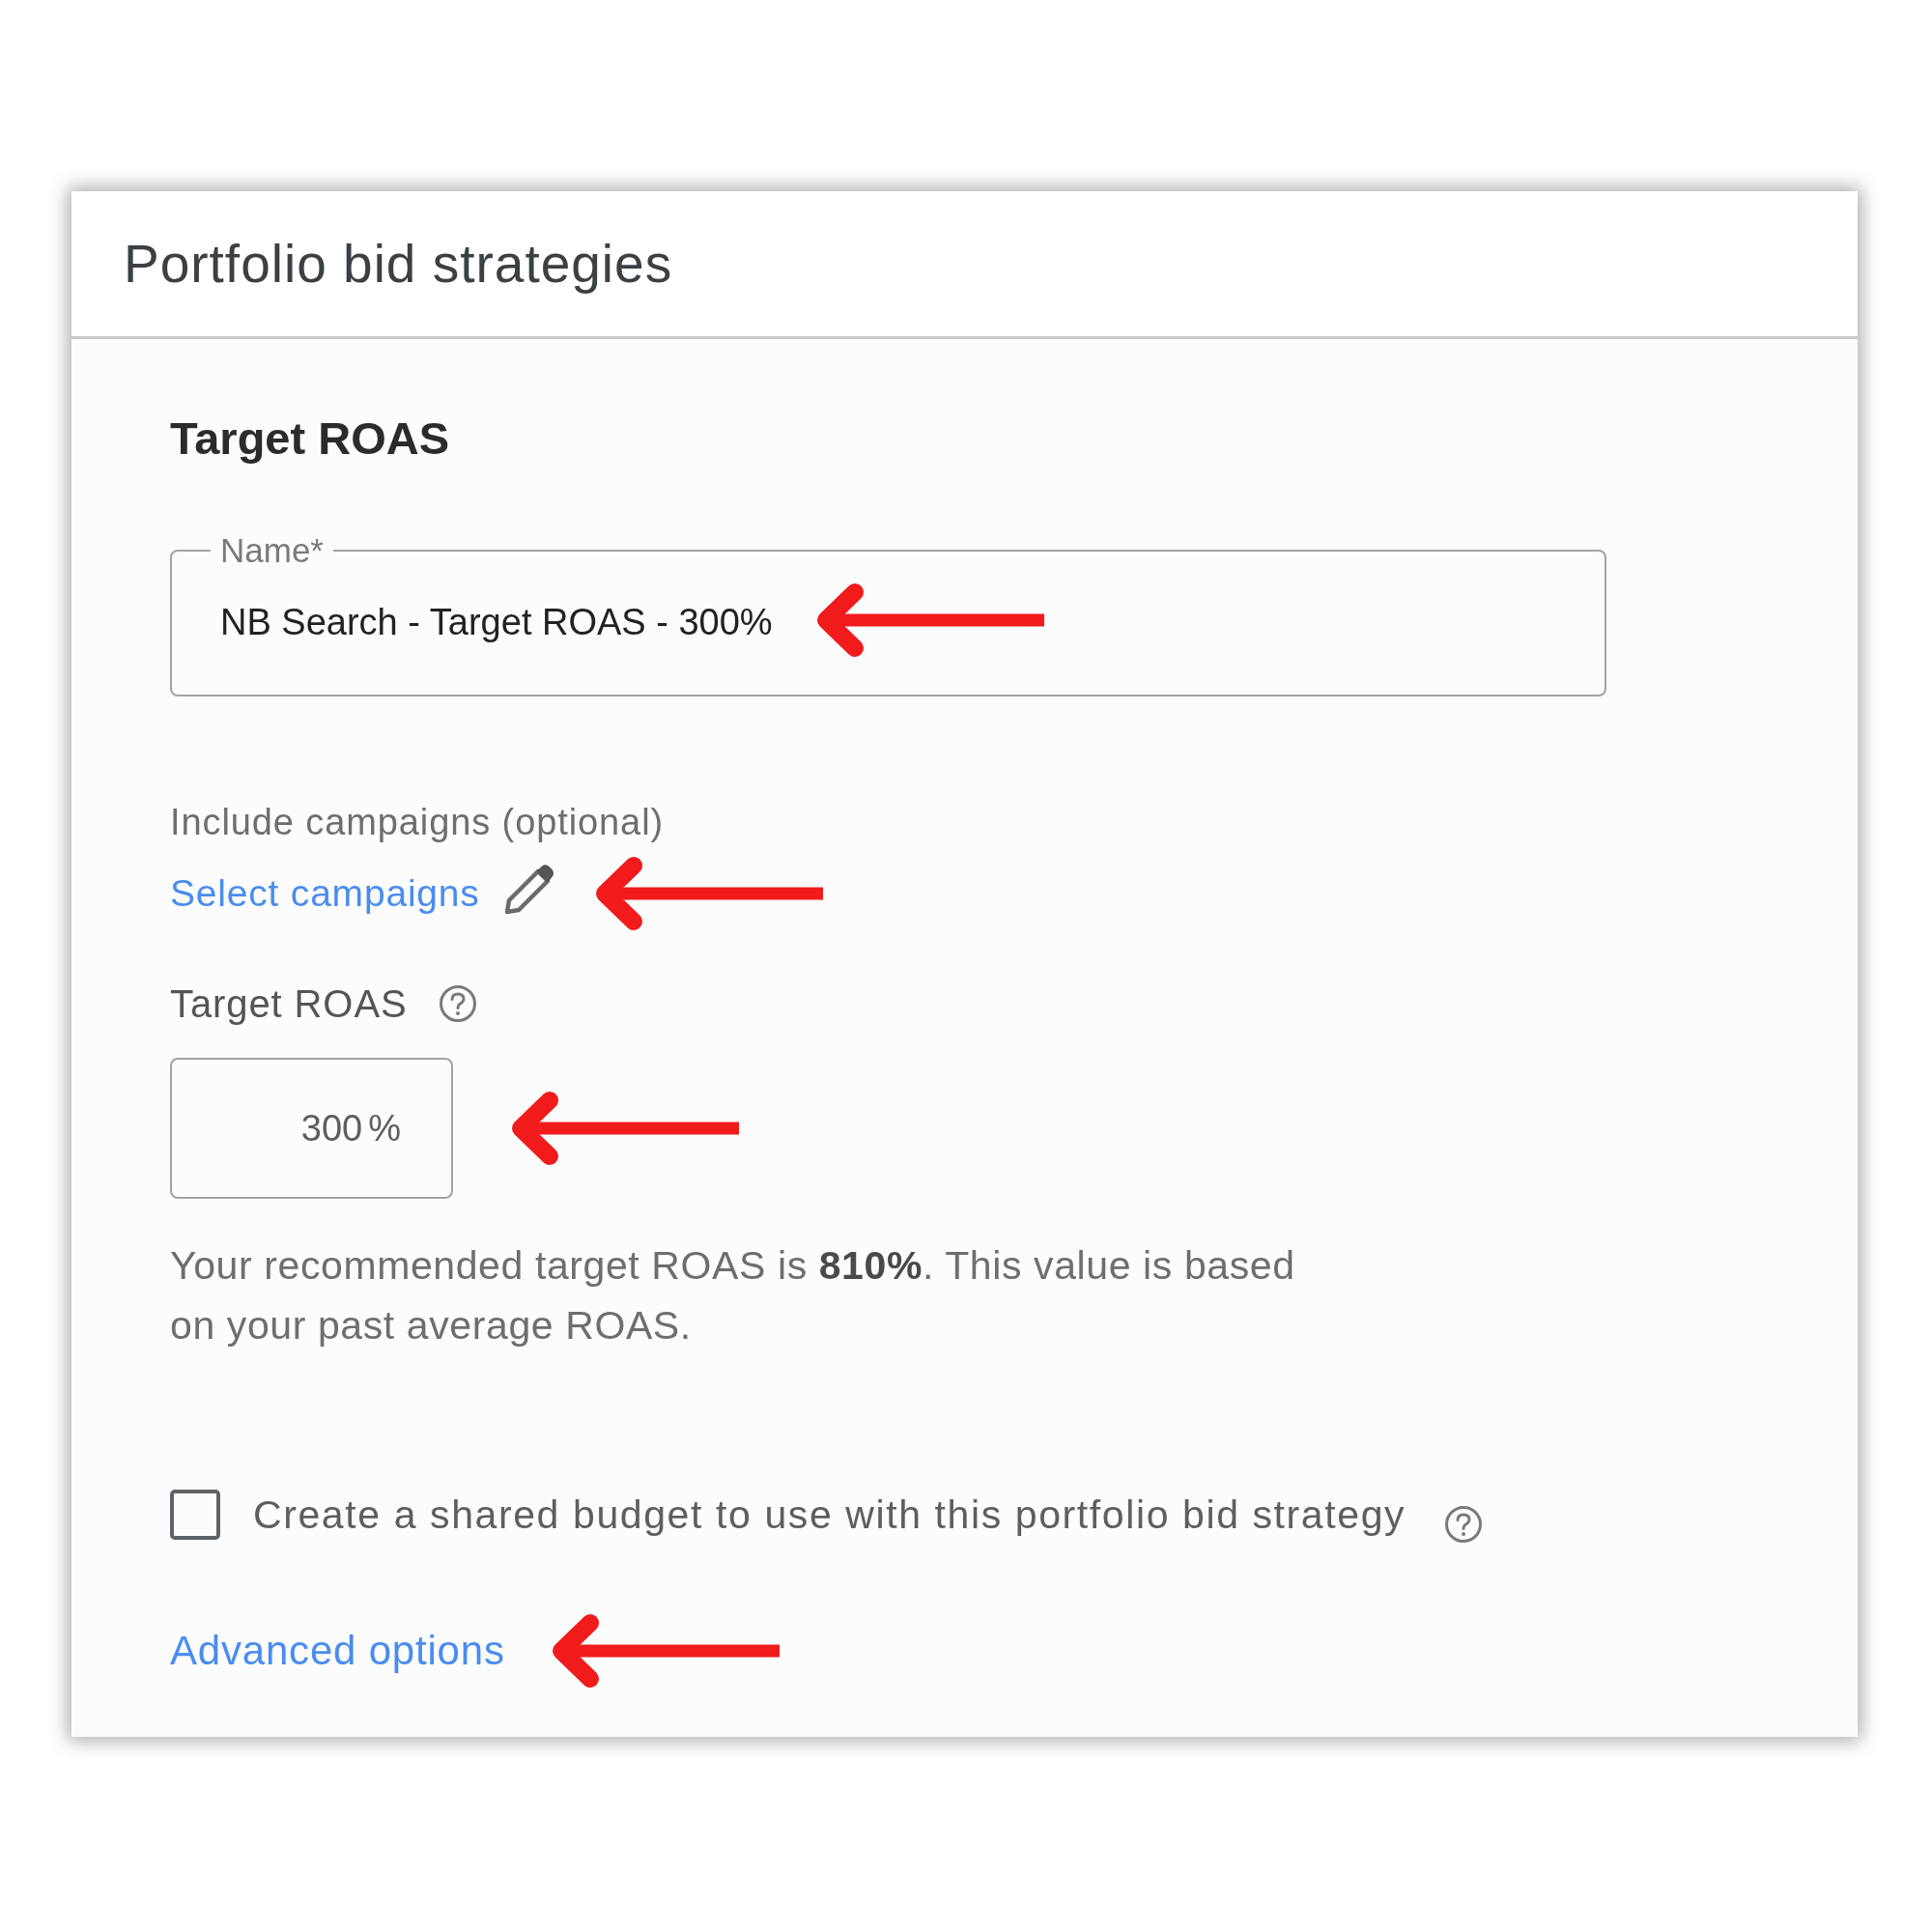  What do you see at coordinates (398, 264) in the screenshot?
I see `dialog-title: Portfolio bid strategies` at bounding box center [398, 264].